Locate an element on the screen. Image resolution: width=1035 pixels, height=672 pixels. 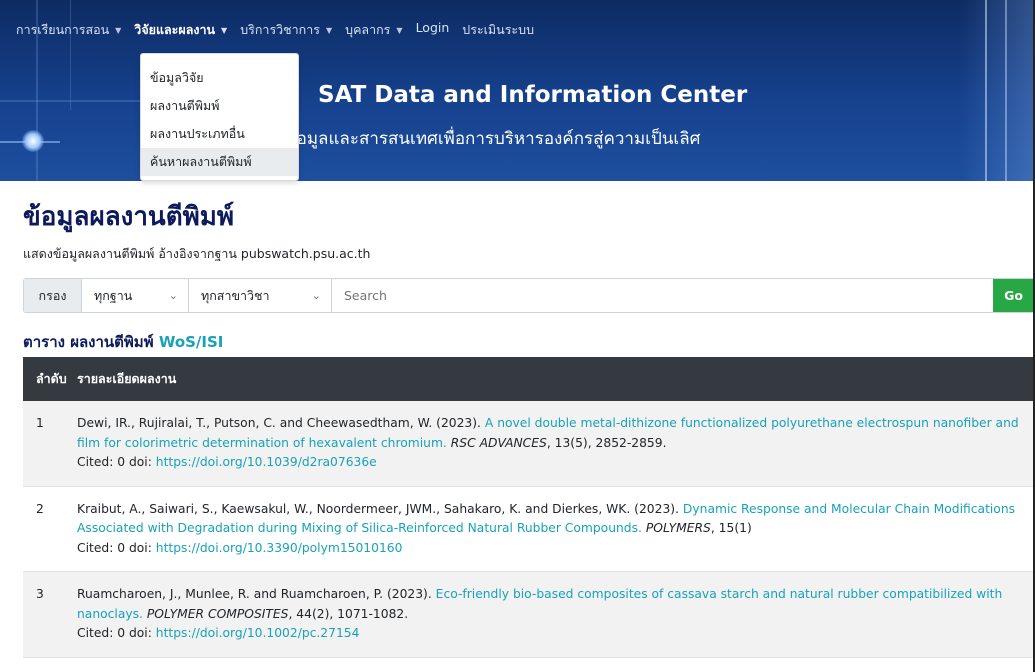
subject-select-value: ทุกสาขาวิชา is located at coordinates (235, 295).